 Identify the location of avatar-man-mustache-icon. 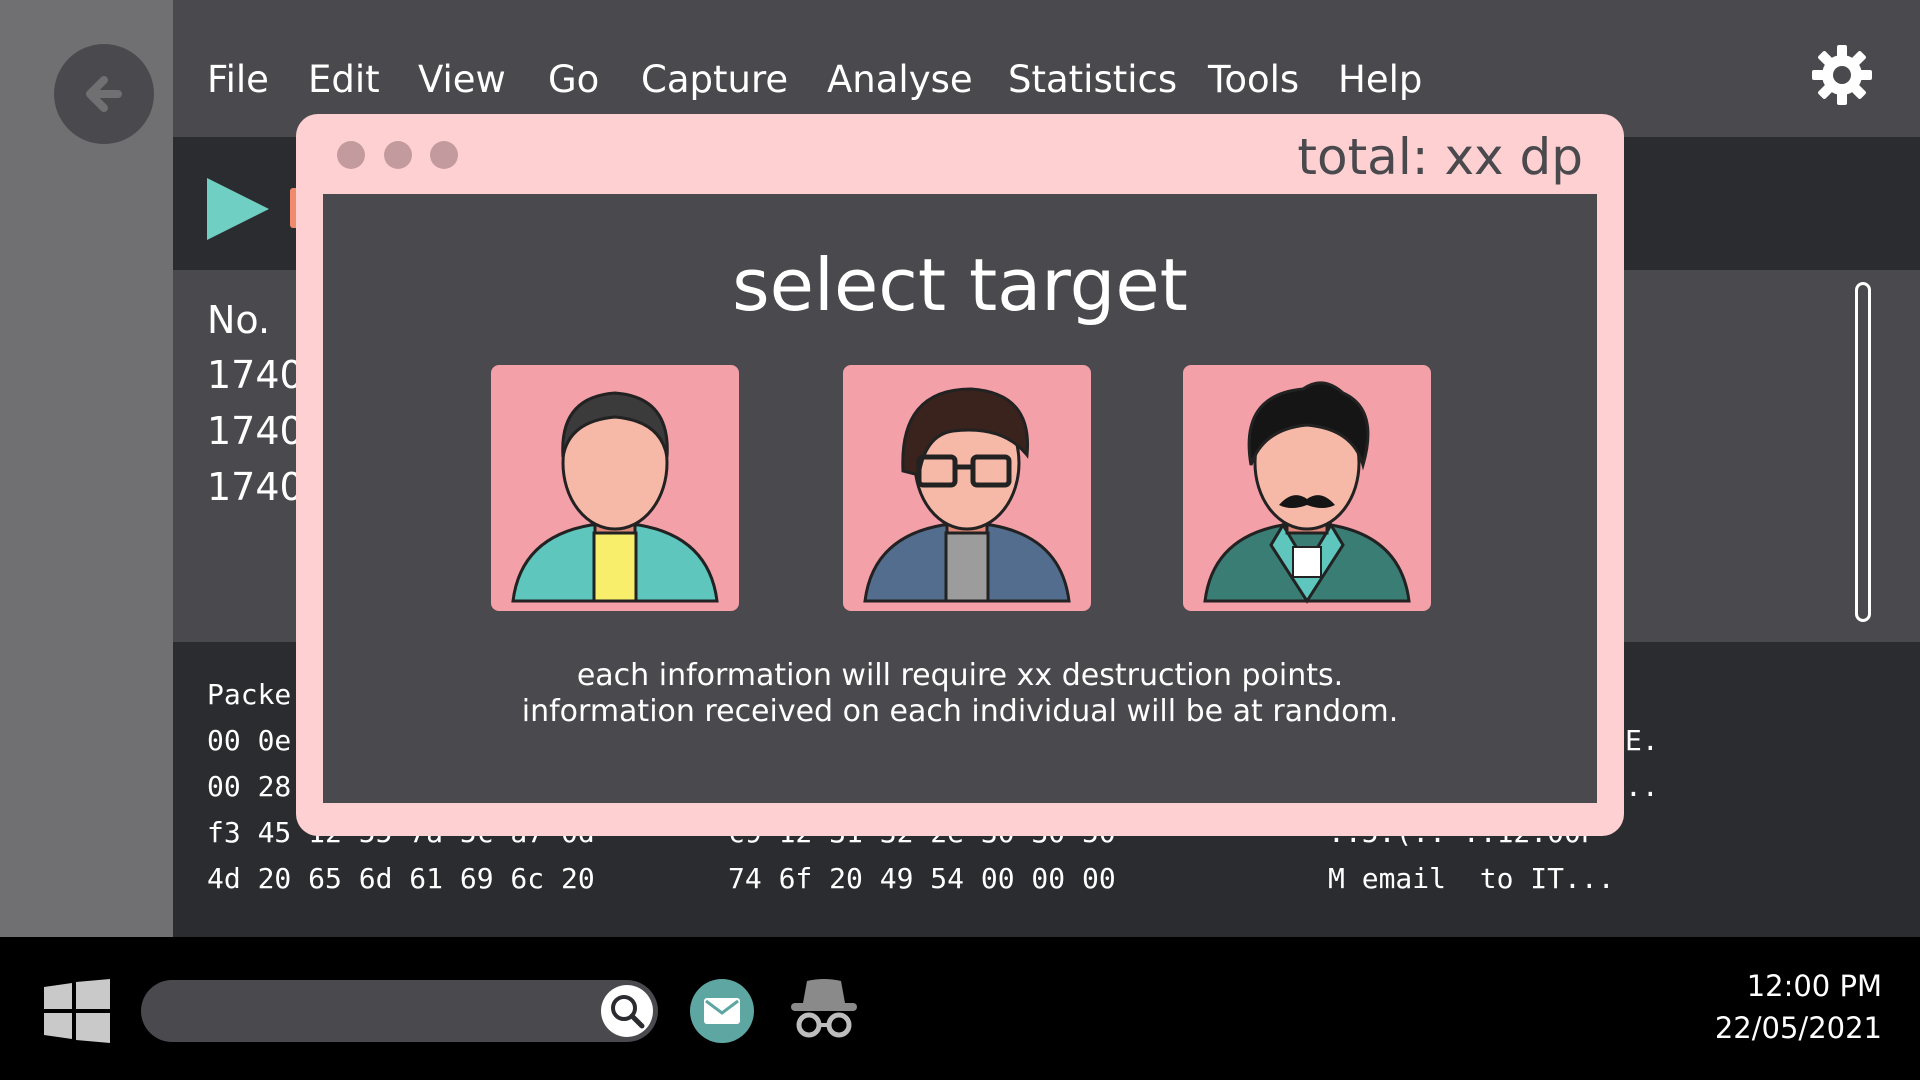
(1307, 492).